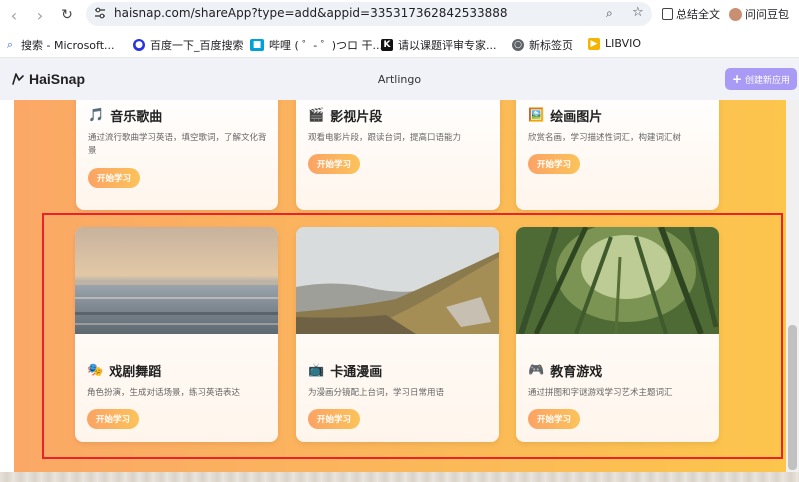  I want to click on app-header: HaiSnap Artlingo + 创建新应用, so click(399, 79).